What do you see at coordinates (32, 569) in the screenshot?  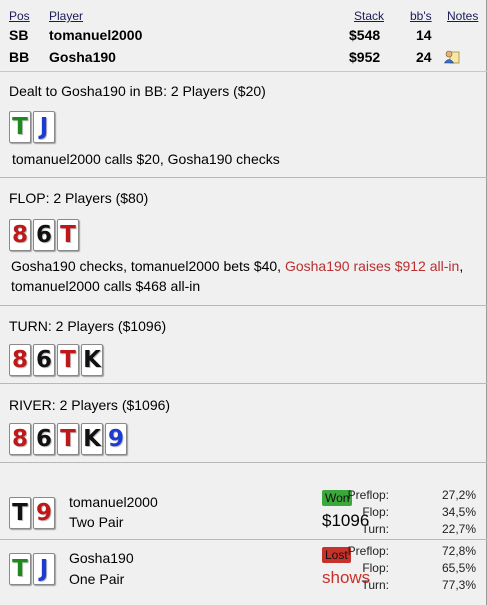 I see `shown-cards: T J` at bounding box center [32, 569].